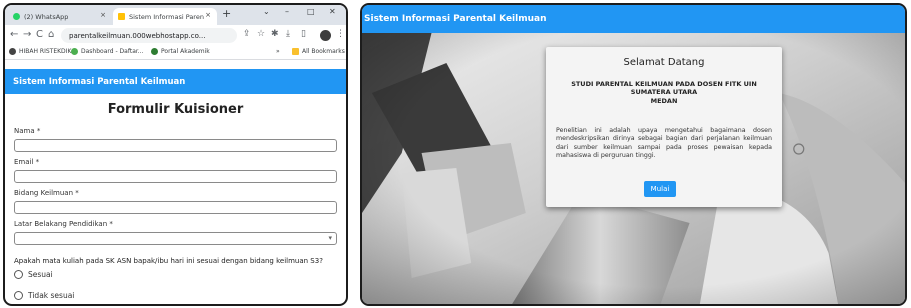 The image size is (911, 308). What do you see at coordinates (175, 109) in the screenshot?
I see `form-title: Formulir Kuisioner` at bounding box center [175, 109].